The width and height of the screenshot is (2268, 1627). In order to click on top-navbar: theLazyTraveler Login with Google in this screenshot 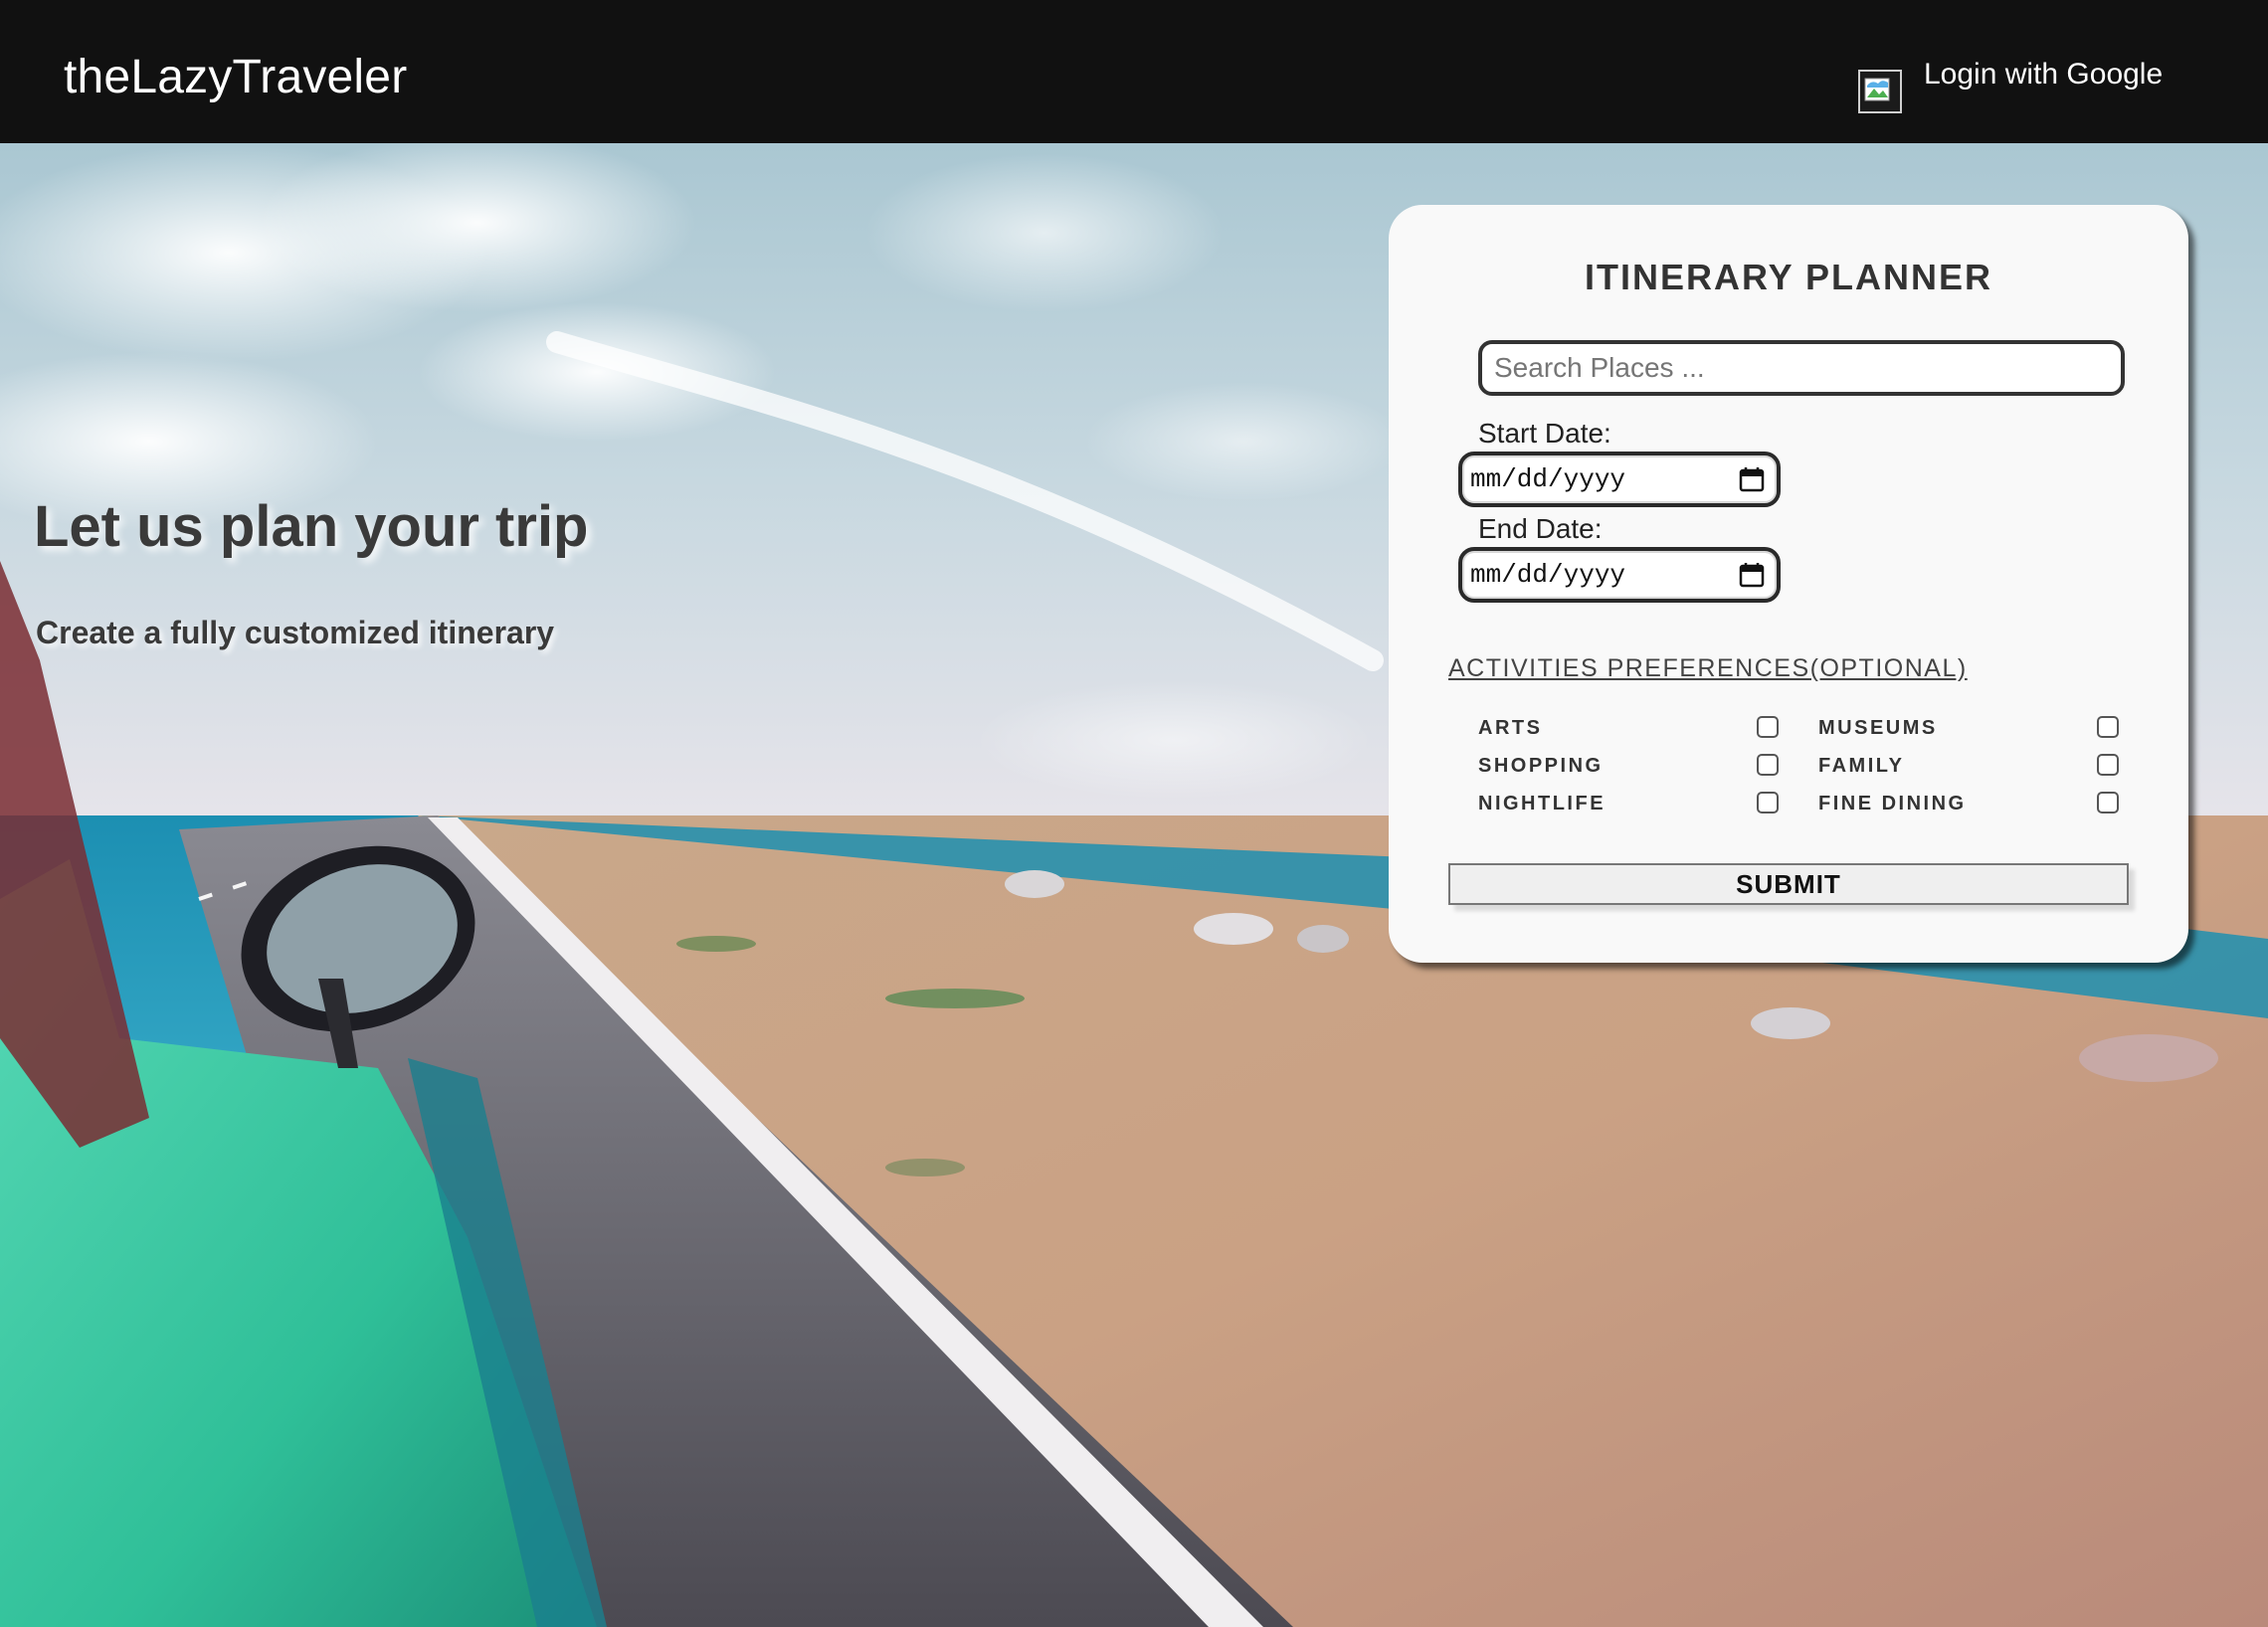, I will do `click(1134, 71)`.